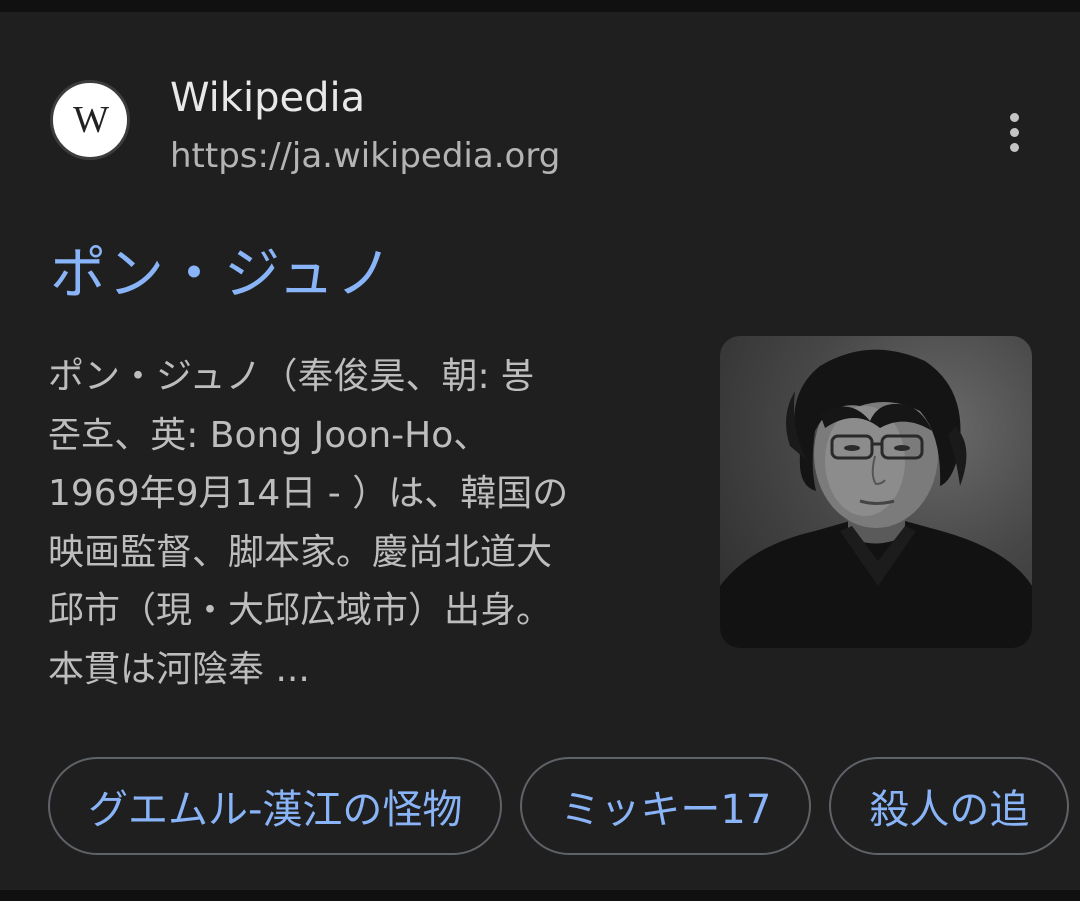  Describe the element at coordinates (308, 493) in the screenshot. I see `snippet-line: 1969年9月14日 - ）は、韓国の` at that location.